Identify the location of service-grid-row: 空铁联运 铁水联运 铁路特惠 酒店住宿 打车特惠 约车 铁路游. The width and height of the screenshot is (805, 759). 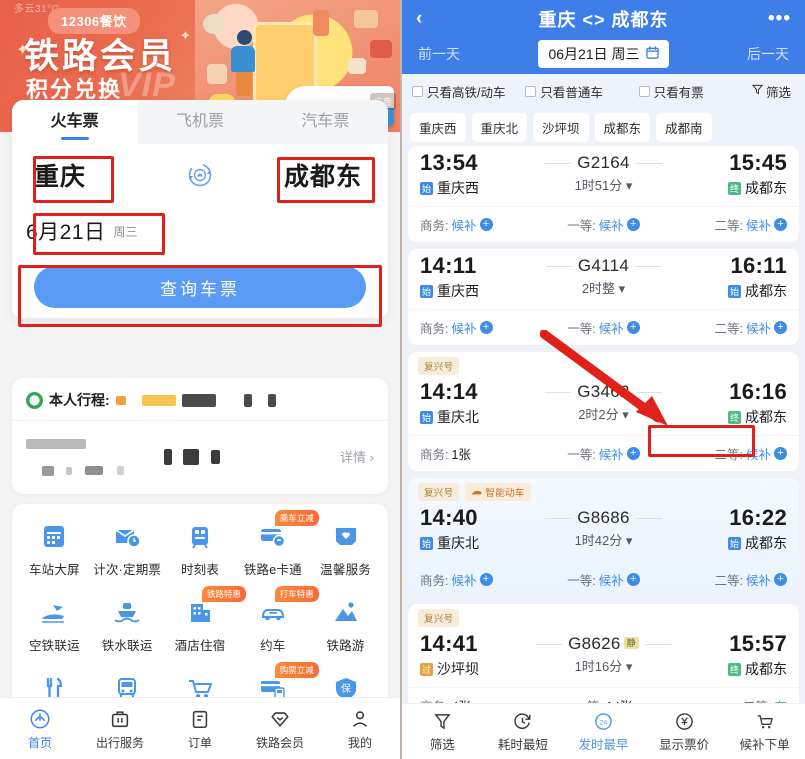
(200, 620).